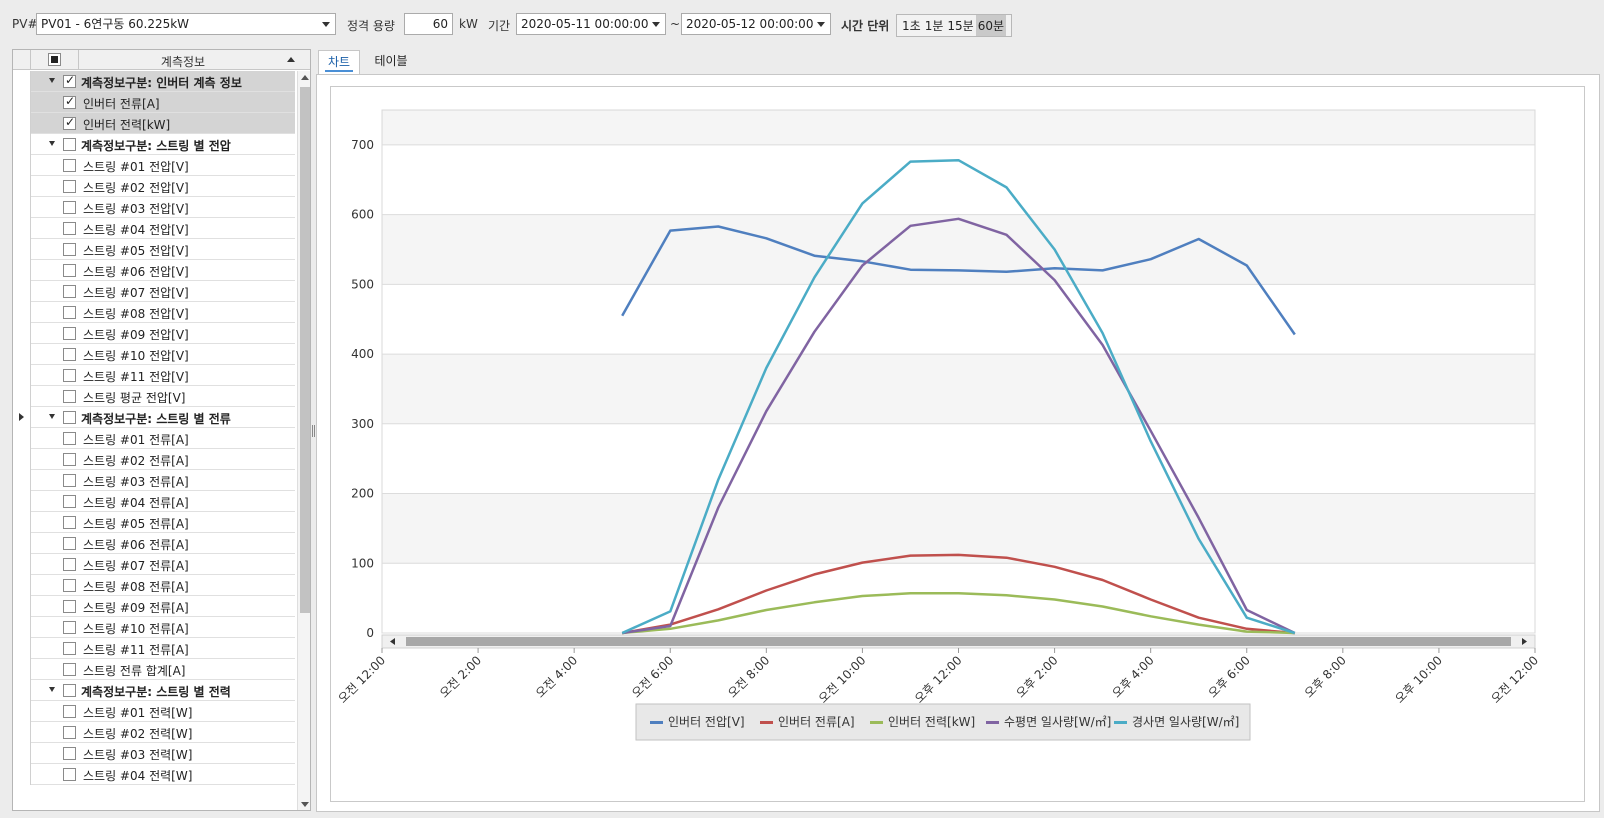  Describe the element at coordinates (958, 641) in the screenshot. I see `chart-scroll-thumb` at that location.